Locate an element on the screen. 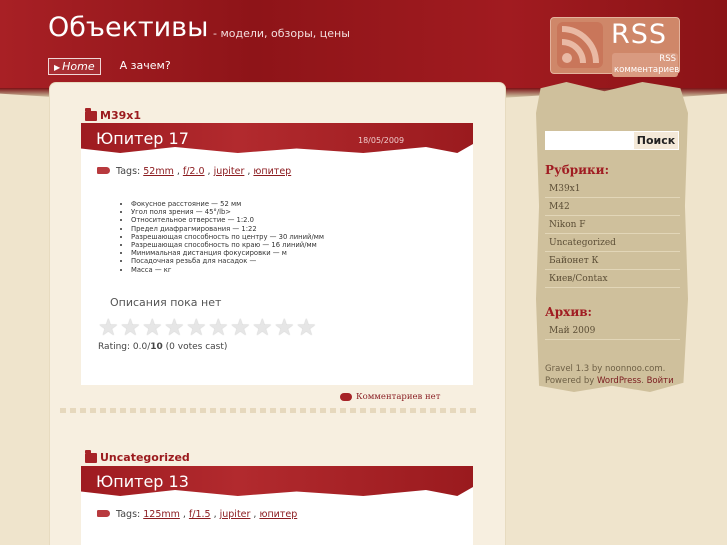 The image size is (727, 545). rating-score: Rating: 0.0/ is located at coordinates (124, 347).